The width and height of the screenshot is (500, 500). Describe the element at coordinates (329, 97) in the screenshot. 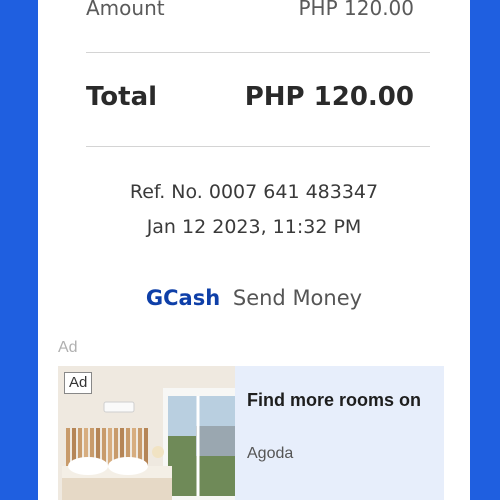

I see `total-value: PHP 120.00` at that location.